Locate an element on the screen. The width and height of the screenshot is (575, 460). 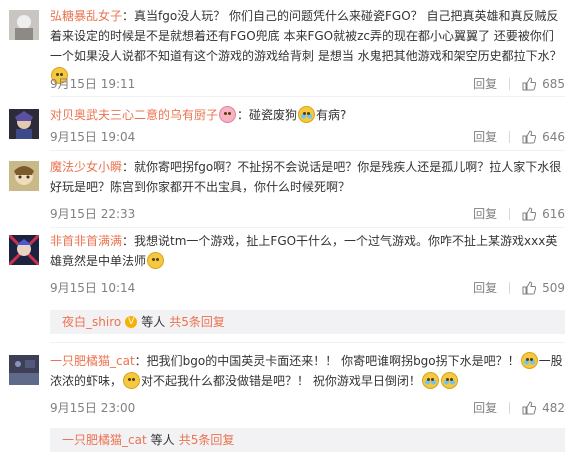
comment-time: 9月15日 23:00 is located at coordinates (93, 408).